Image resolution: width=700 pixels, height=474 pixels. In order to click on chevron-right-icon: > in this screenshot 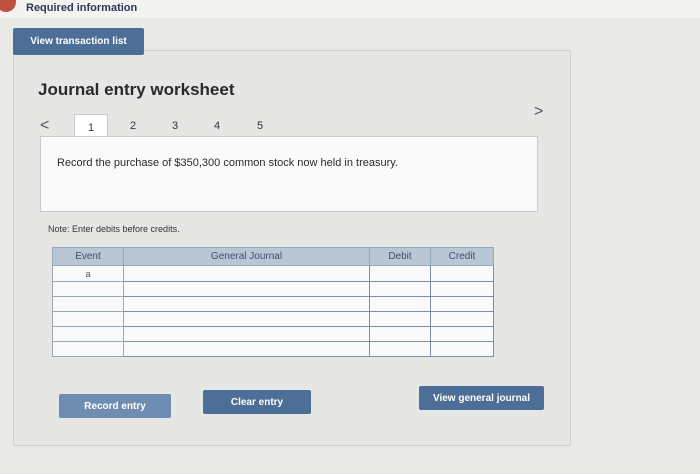, I will do `click(538, 112)`.